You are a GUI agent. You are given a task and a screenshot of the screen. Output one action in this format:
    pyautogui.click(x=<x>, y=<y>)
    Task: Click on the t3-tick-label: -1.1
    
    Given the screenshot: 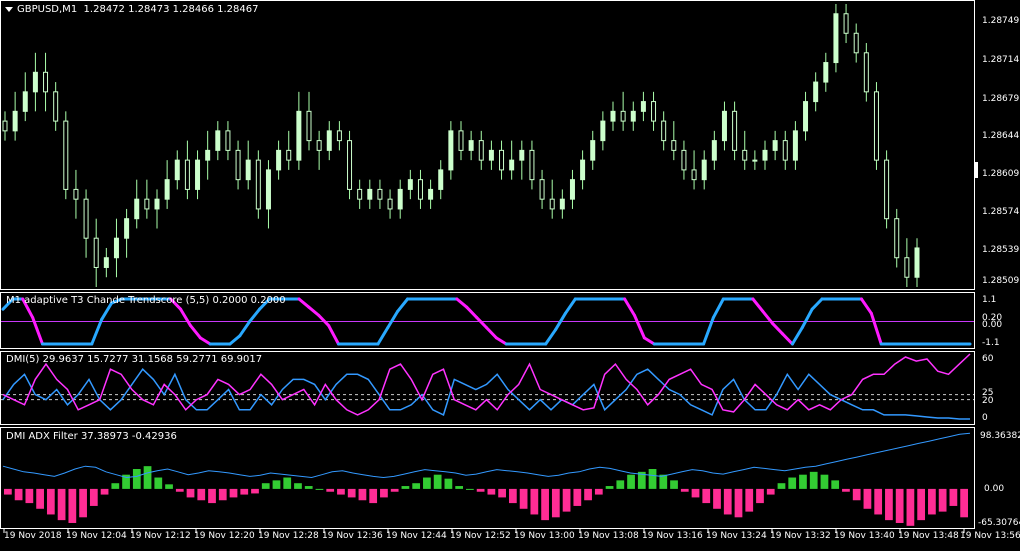 What is the action you would take?
    pyautogui.click(x=991, y=343)
    